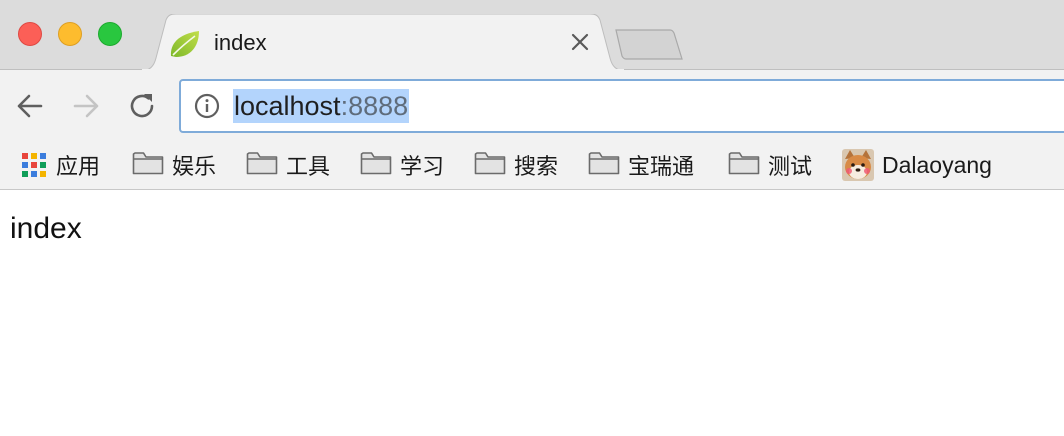  What do you see at coordinates (185, 44) in the screenshot?
I see `spring-leaf-icon` at bounding box center [185, 44].